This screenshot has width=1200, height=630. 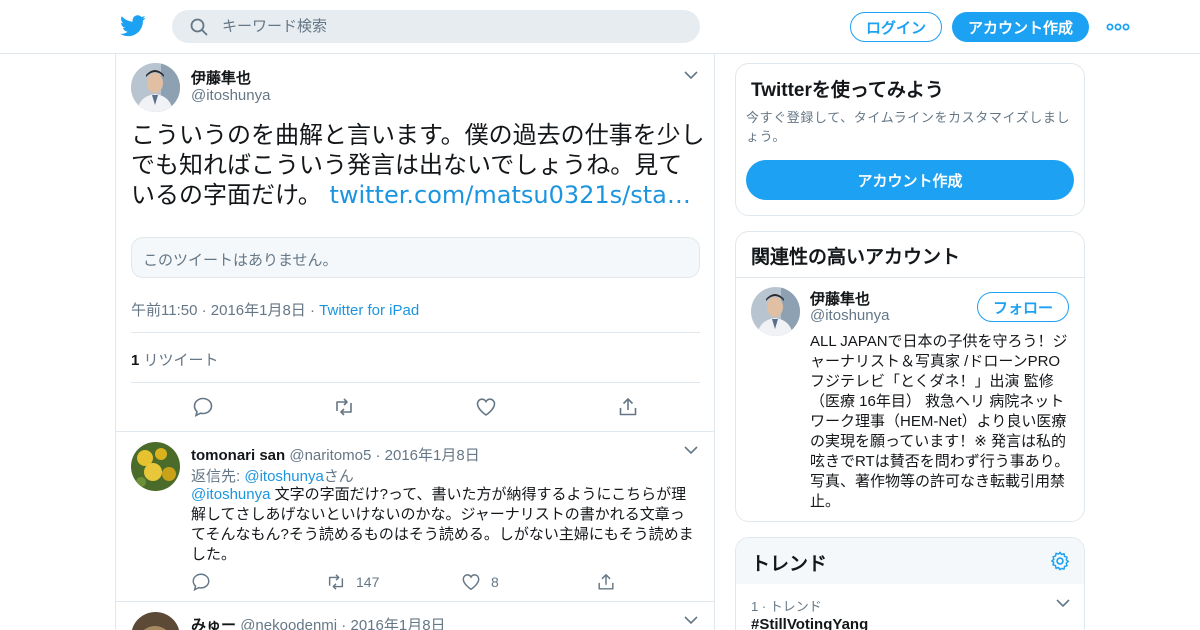 I want to click on tweet-meta: 午前11:50 · 2016年1月8日 · Twitter for iPad, so click(x=275, y=309).